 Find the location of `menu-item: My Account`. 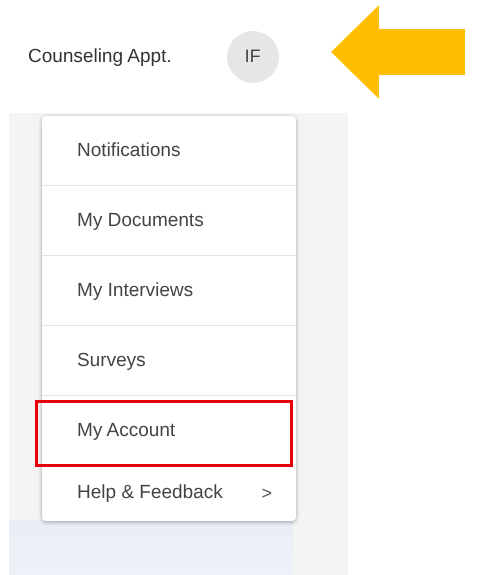

menu-item: My Account is located at coordinates (169, 430).